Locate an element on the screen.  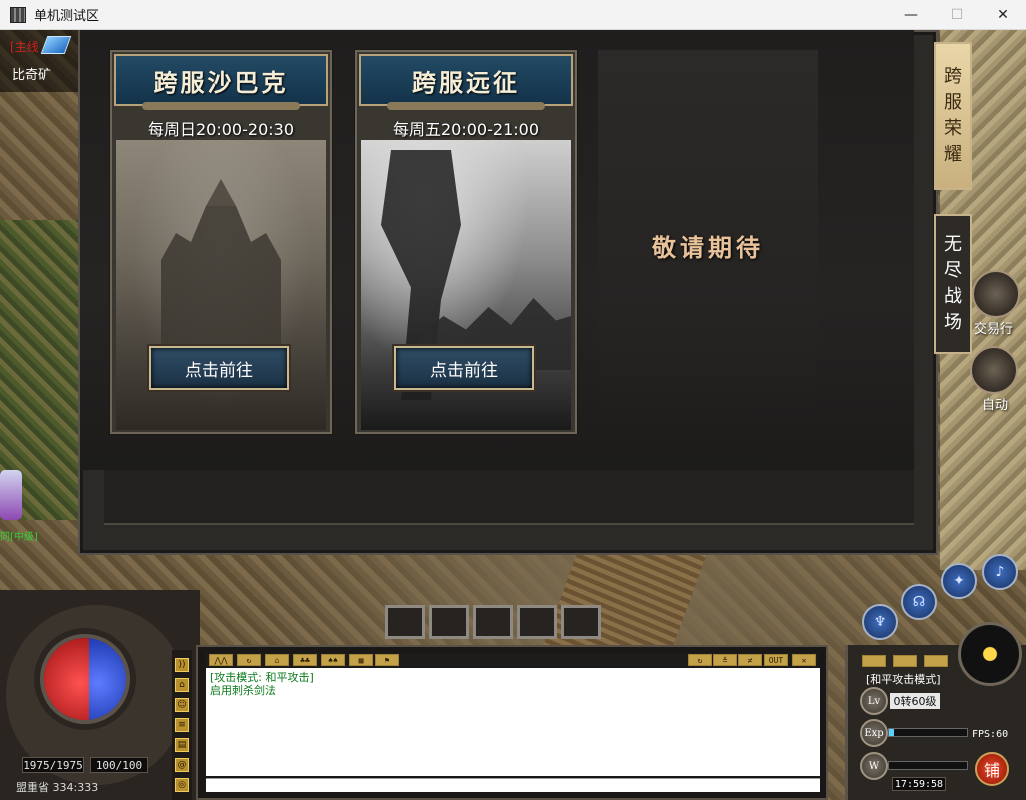
card-schedule: 每周五20:00-21:00 is located at coordinates (466, 129).